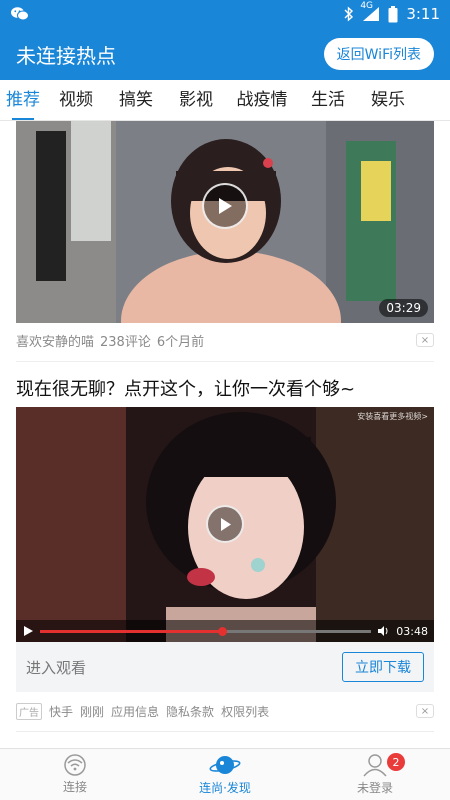 The image size is (450, 800). Describe the element at coordinates (135, 711) in the screenshot. I see `app-info-link: 应用信息` at that location.